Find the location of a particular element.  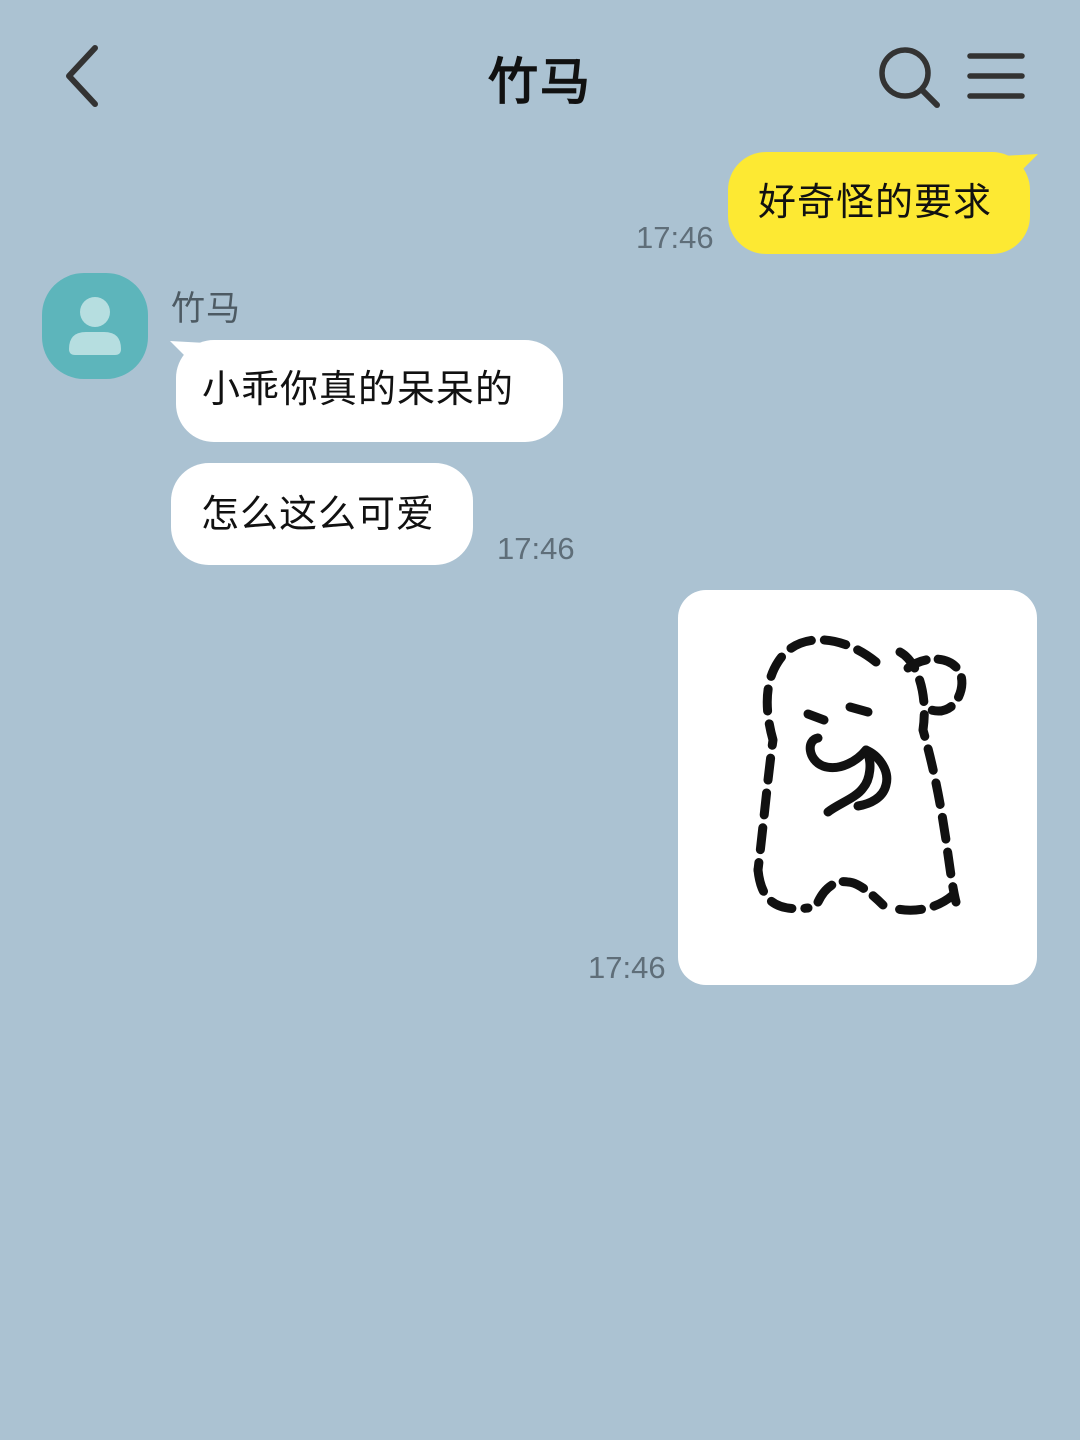

menu-button is located at coordinates (996, 77).